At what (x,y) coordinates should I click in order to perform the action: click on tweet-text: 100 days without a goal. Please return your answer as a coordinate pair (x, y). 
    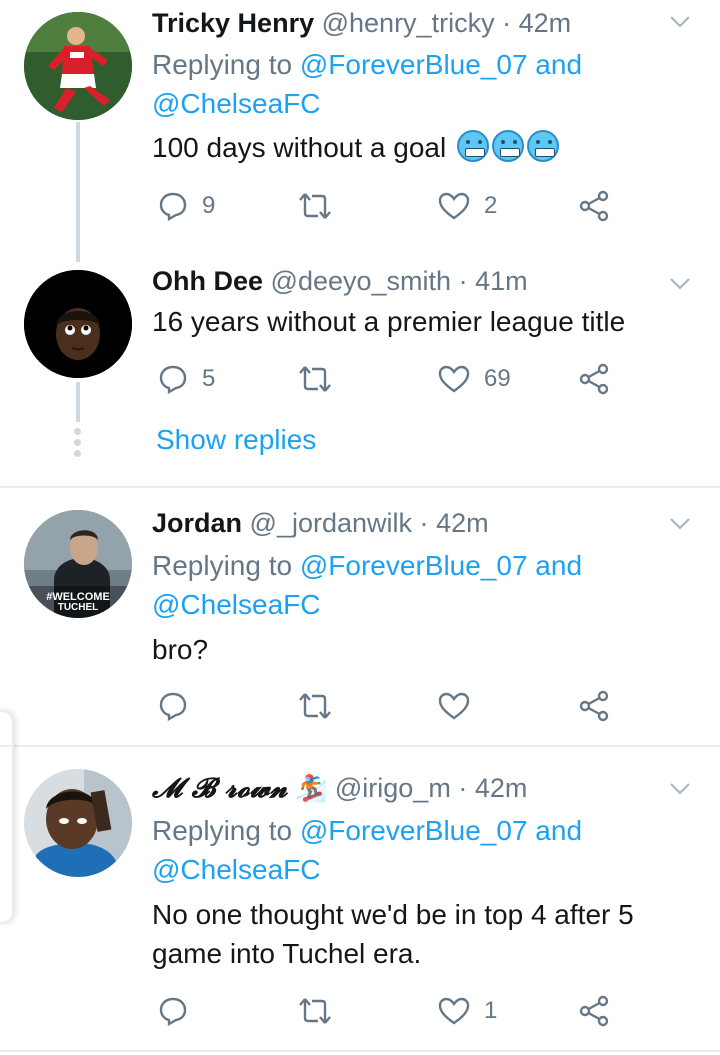
    Looking at the image, I should click on (355, 147).